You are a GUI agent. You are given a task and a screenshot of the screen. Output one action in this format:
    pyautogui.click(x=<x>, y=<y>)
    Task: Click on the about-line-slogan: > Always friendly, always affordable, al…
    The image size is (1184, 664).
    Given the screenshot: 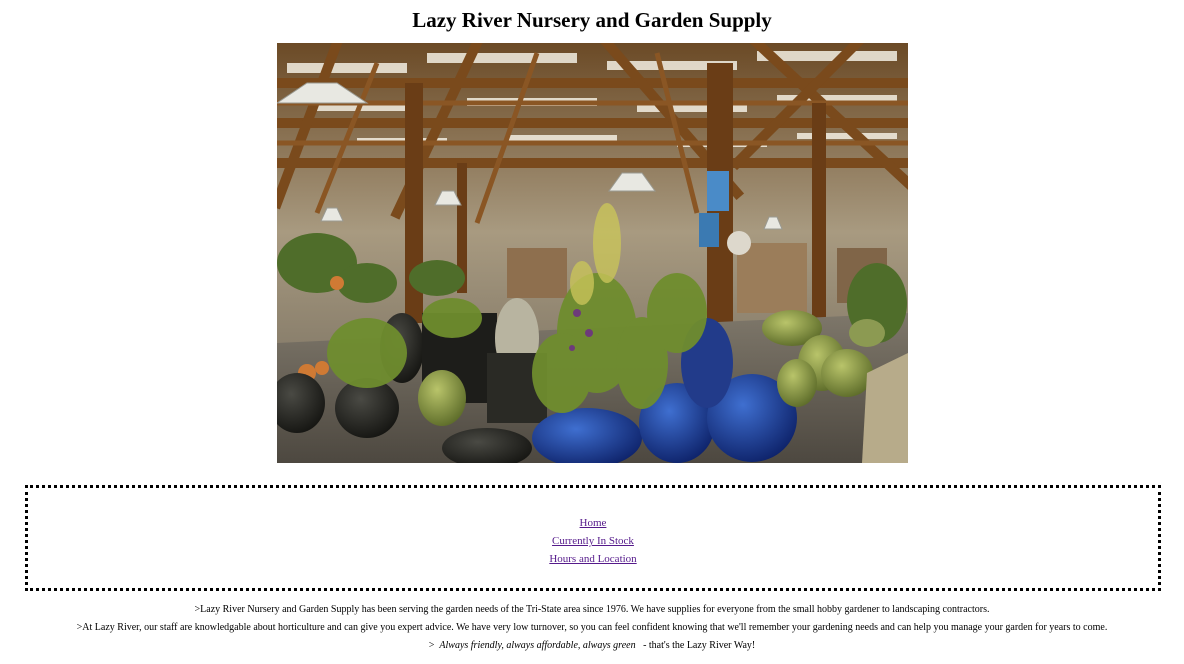 What is the action you would take?
    pyautogui.click(x=592, y=646)
    